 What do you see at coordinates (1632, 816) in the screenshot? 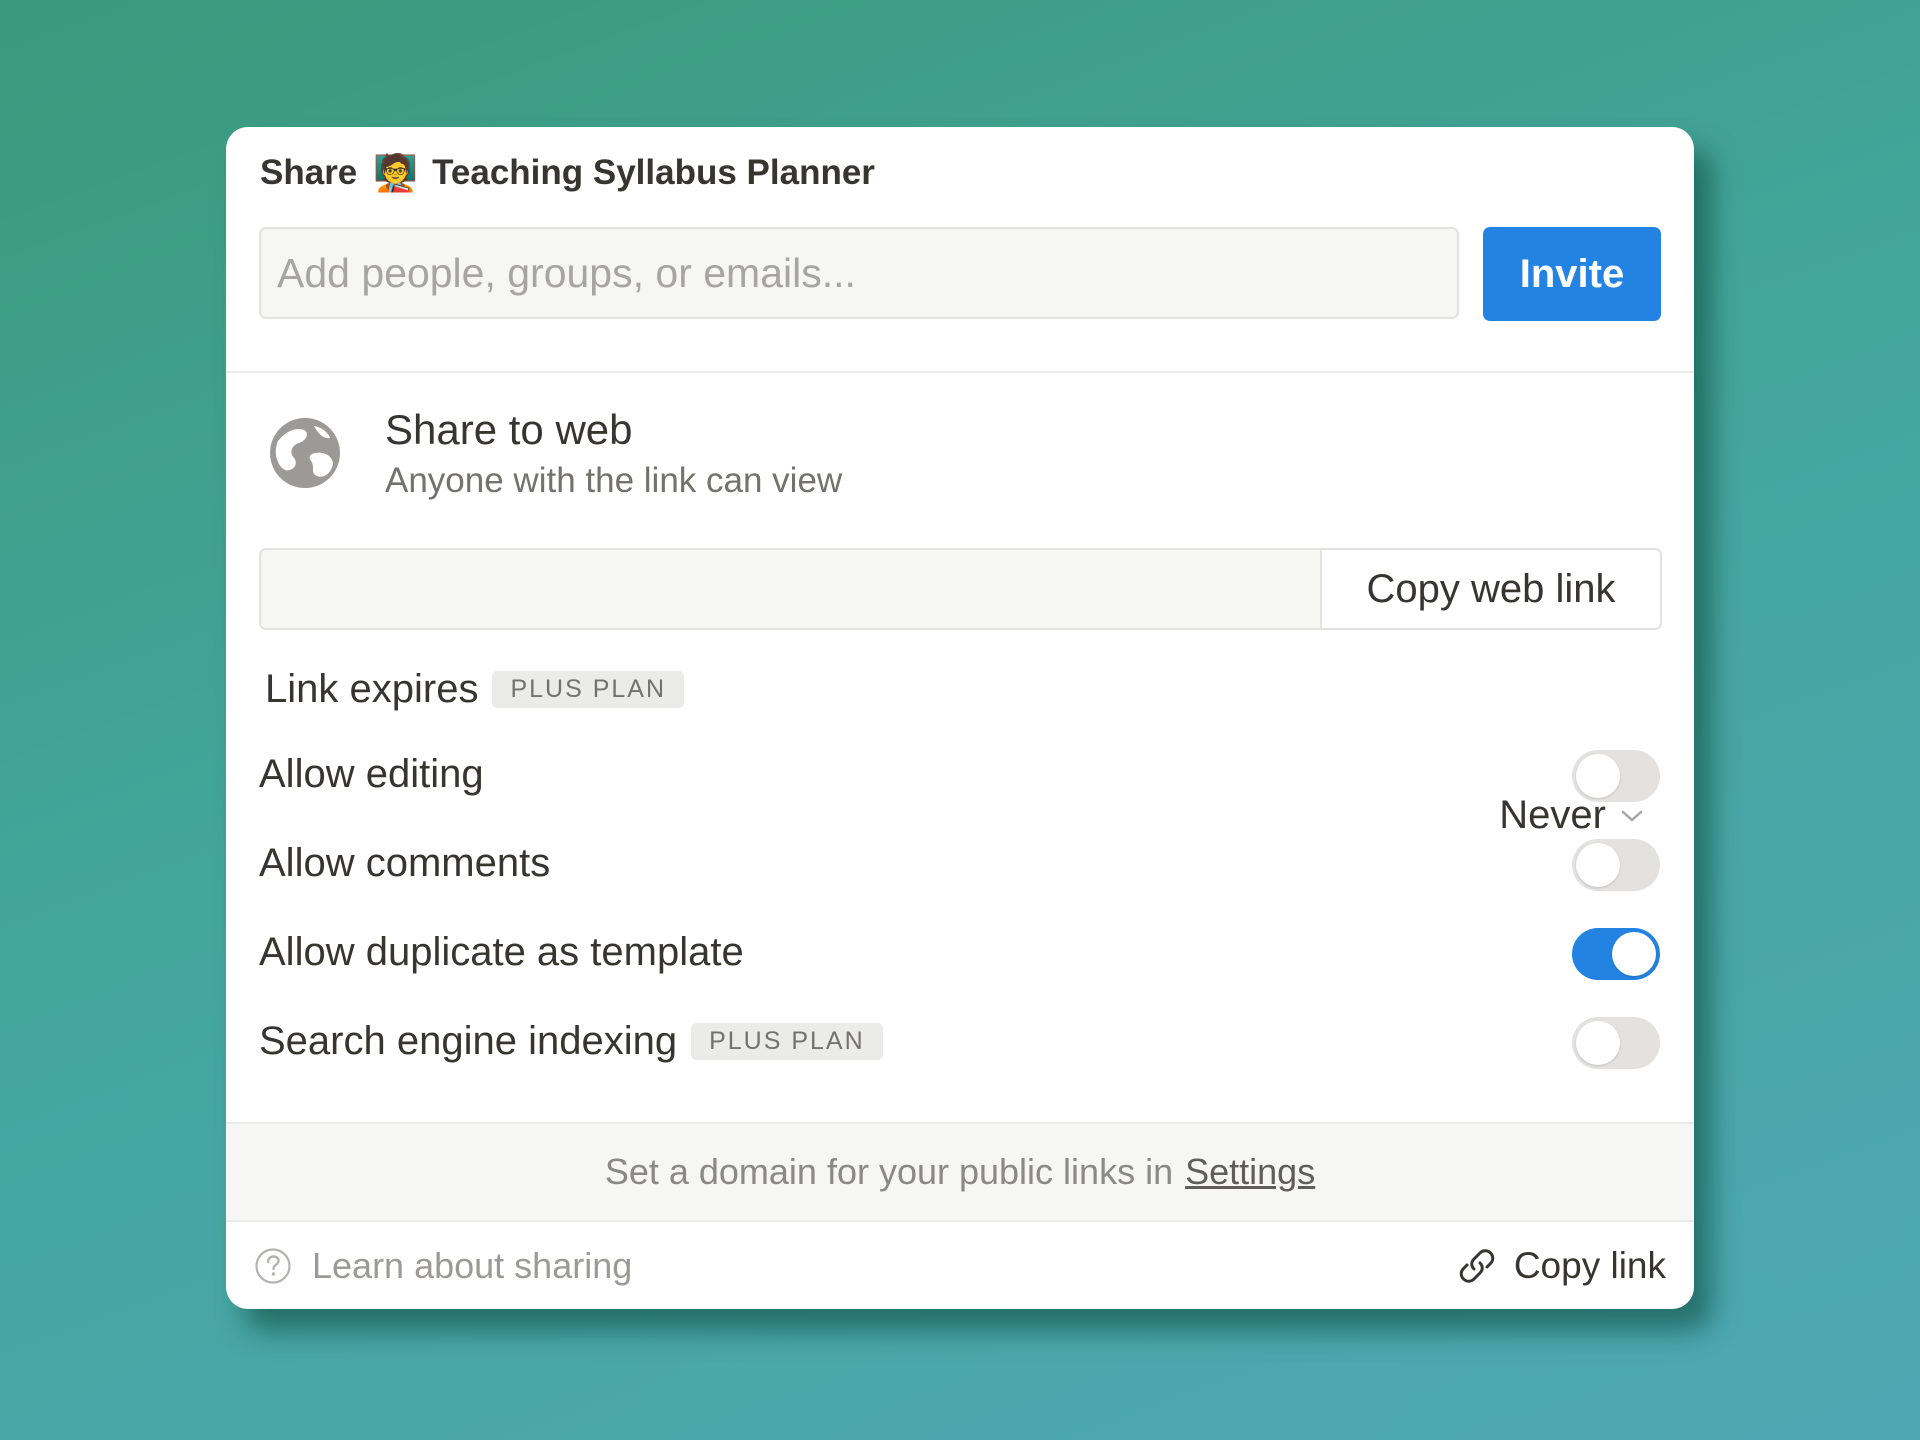
I see `chevron-down-icon` at bounding box center [1632, 816].